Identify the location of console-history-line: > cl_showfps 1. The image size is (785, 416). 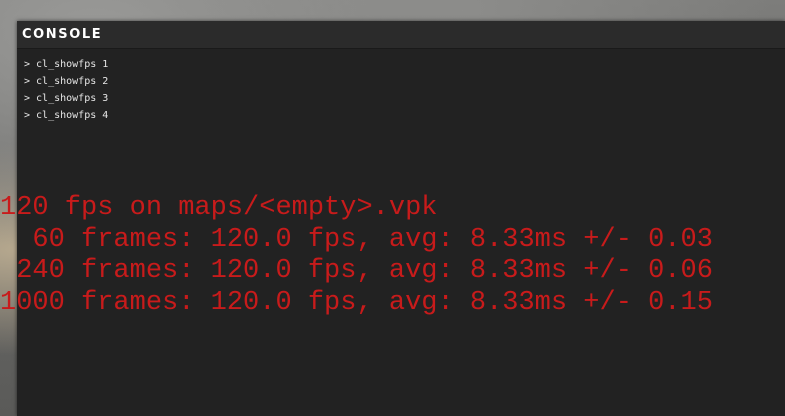
(66, 64).